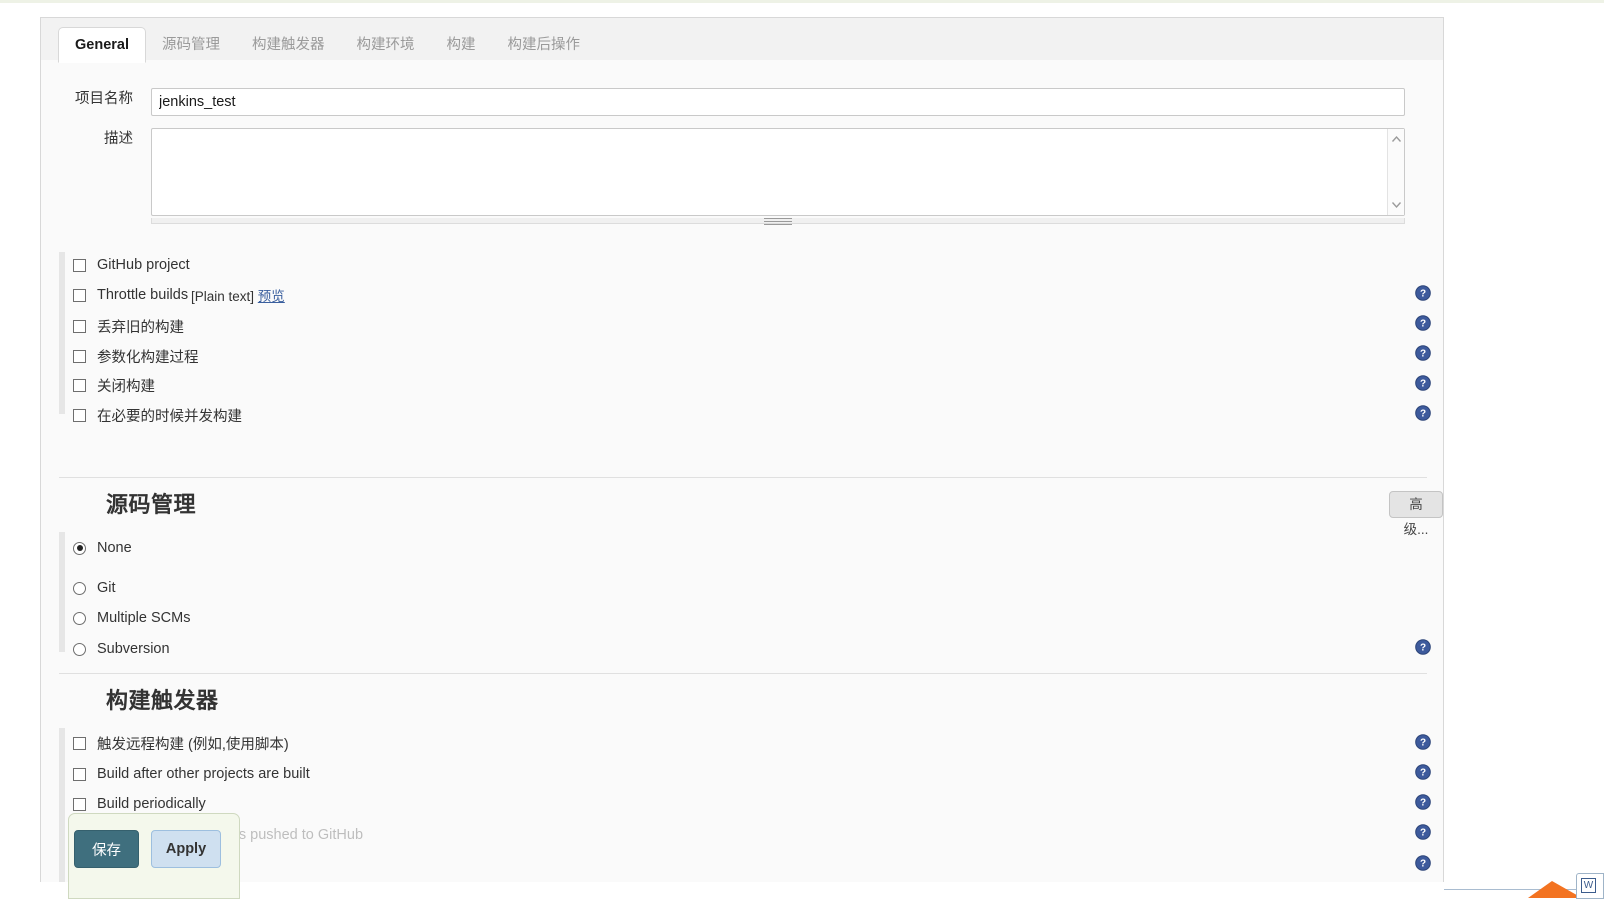  Describe the element at coordinates (203, 774) in the screenshot. I see `build-after-other-projects-label: Build after other projects are built` at that location.